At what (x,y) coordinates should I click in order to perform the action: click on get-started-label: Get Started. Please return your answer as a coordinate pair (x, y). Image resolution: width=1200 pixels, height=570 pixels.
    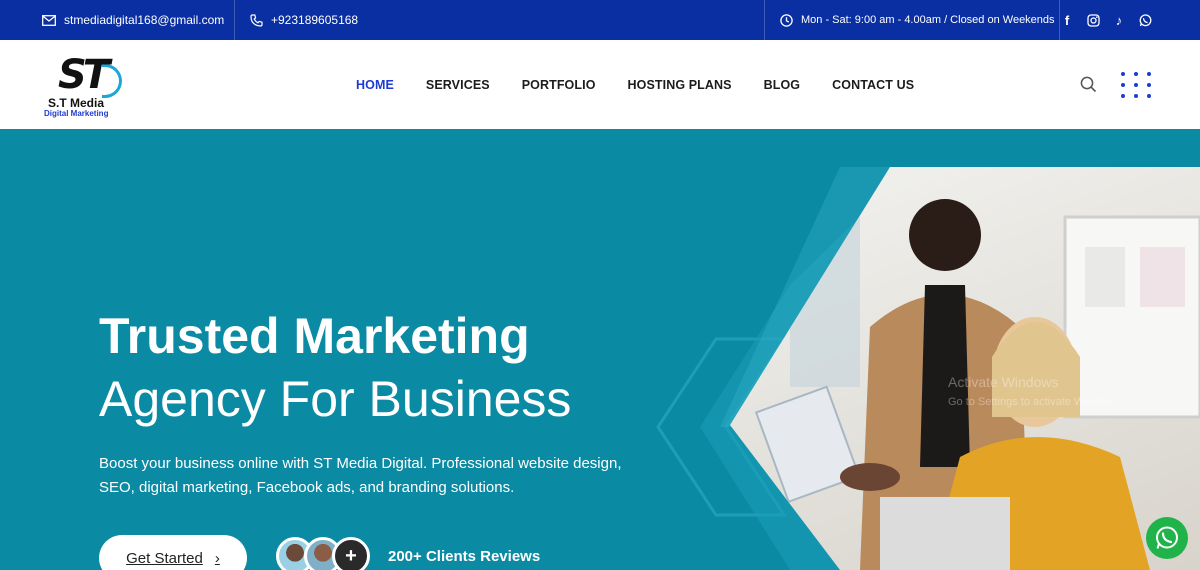
    Looking at the image, I should click on (164, 558).